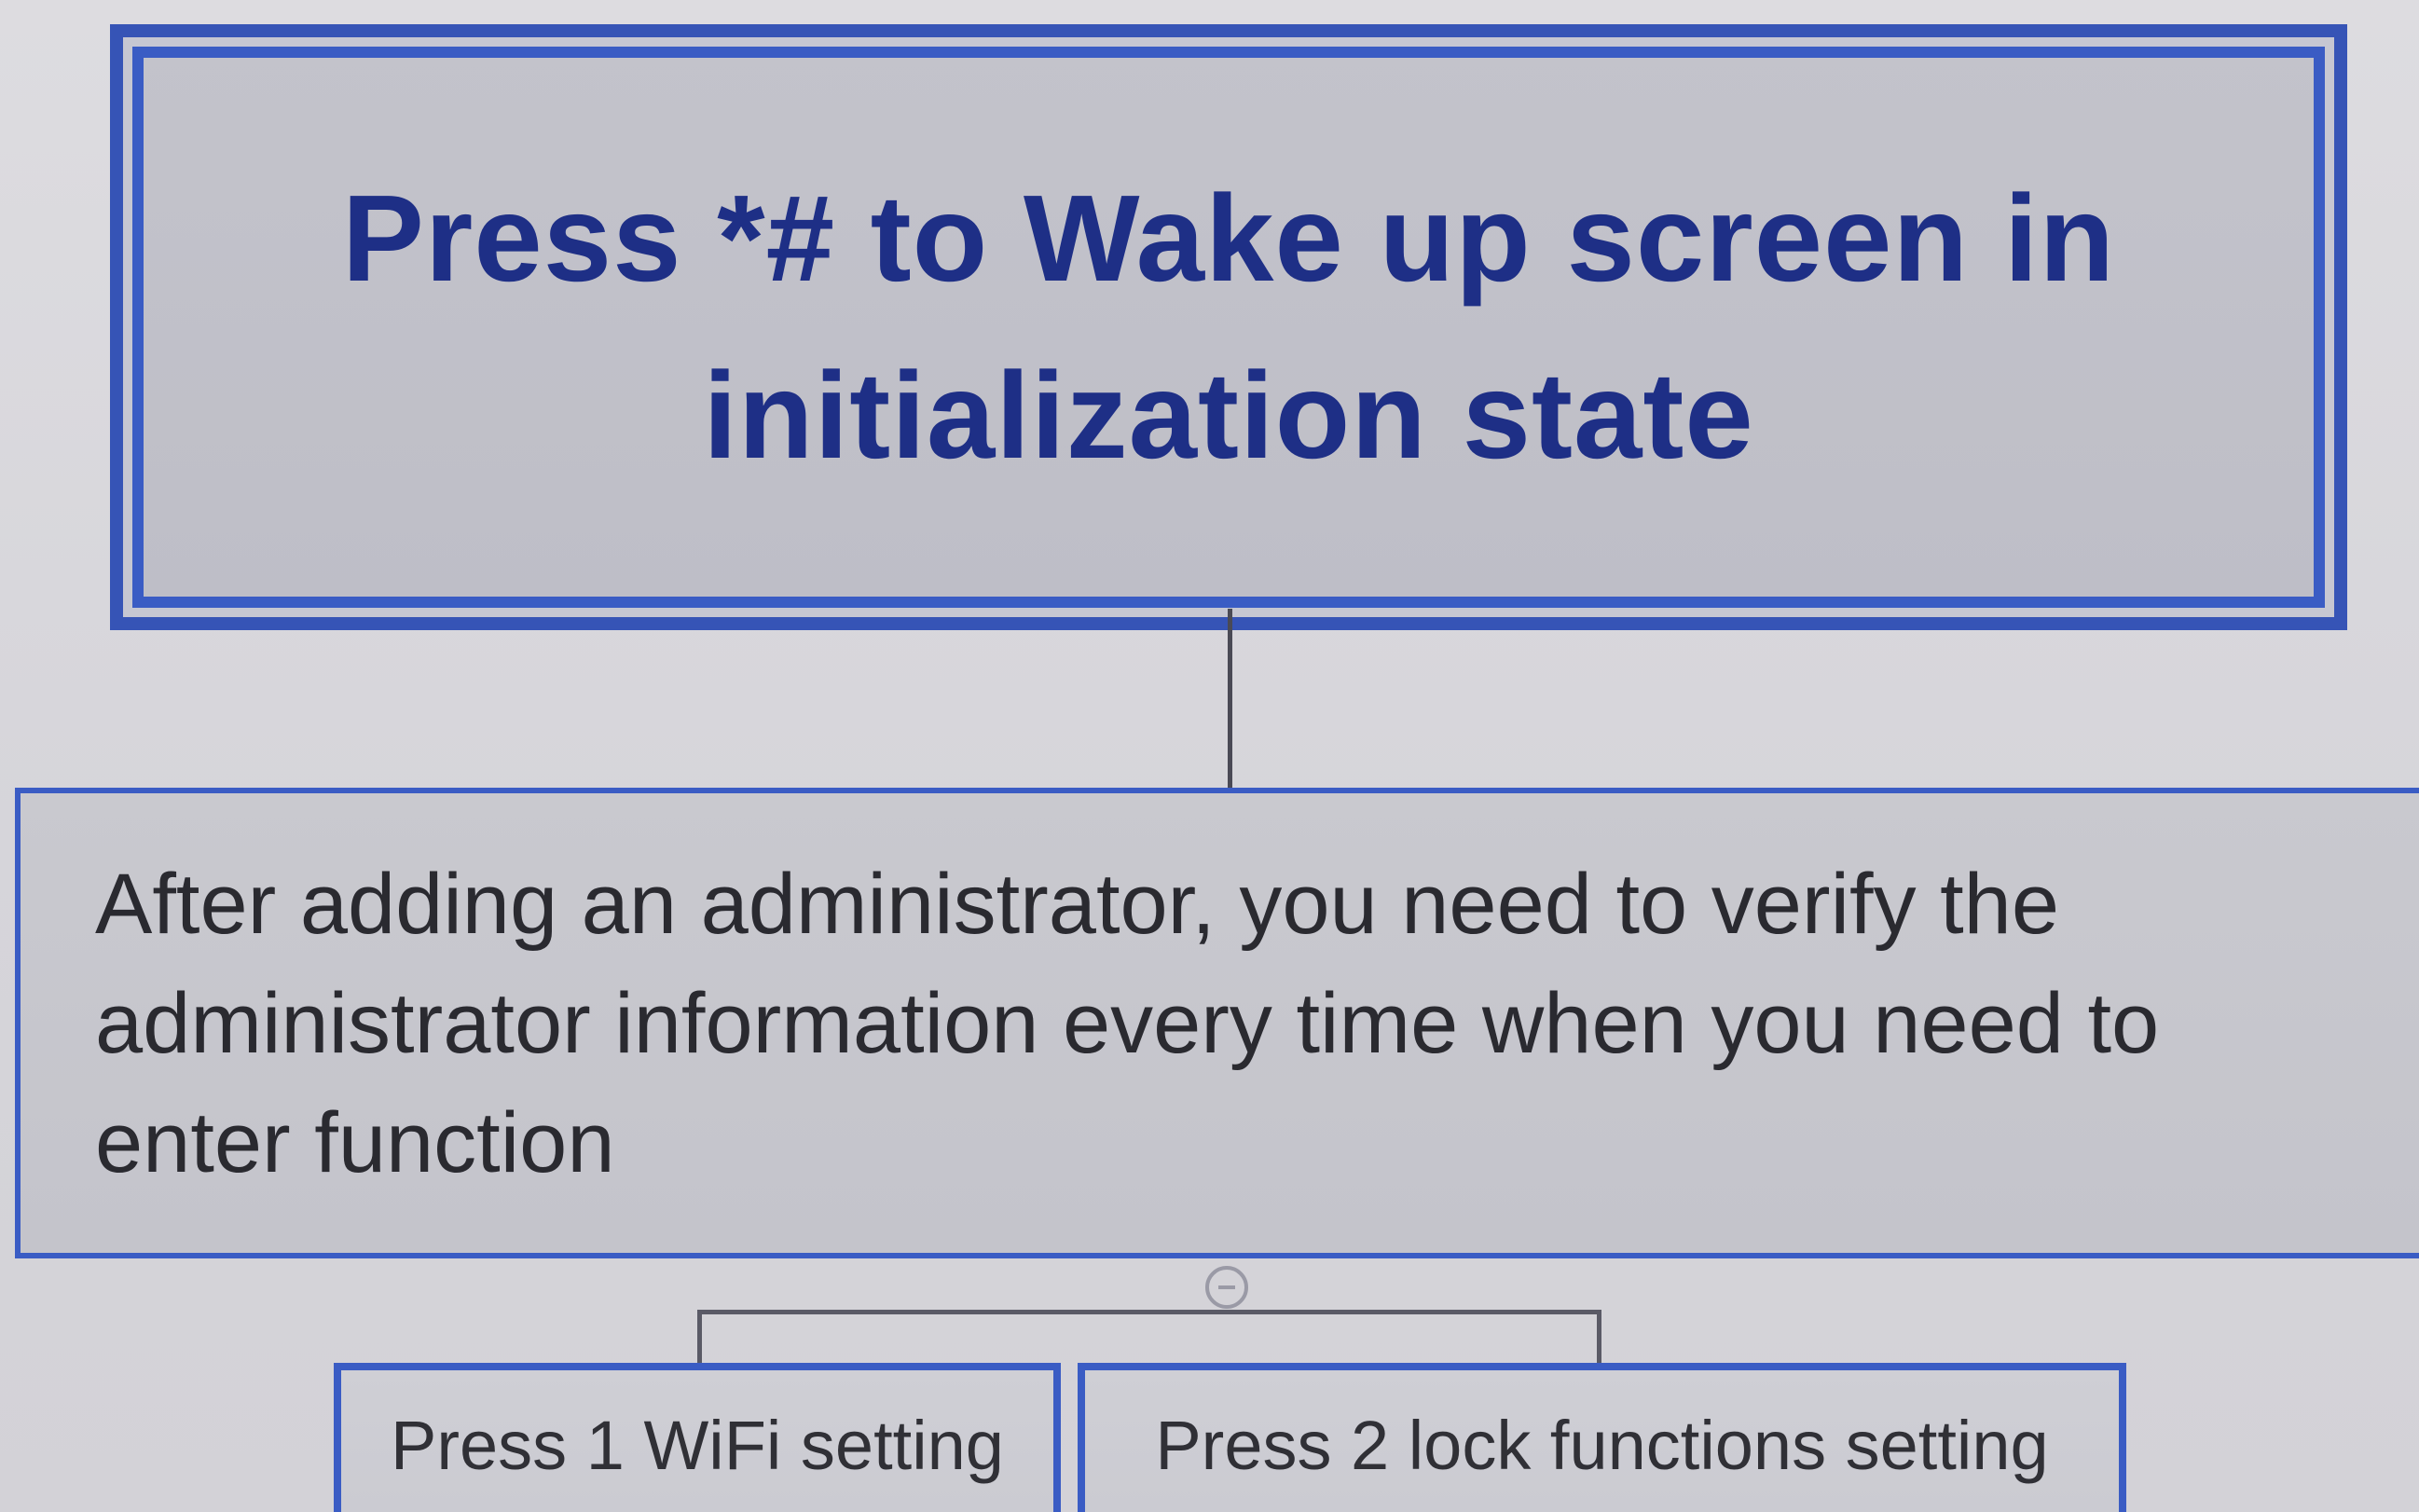 Image resolution: width=2419 pixels, height=1512 pixels. Describe the element at coordinates (1599, 1338) in the screenshot. I see `connector-line-branch-right` at that location.